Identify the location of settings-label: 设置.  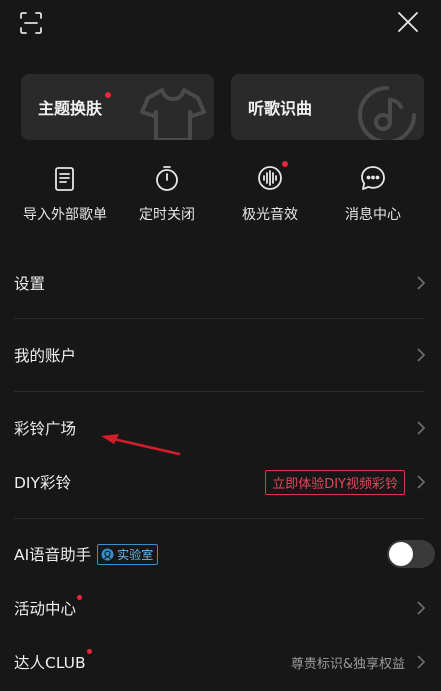
(30, 284).